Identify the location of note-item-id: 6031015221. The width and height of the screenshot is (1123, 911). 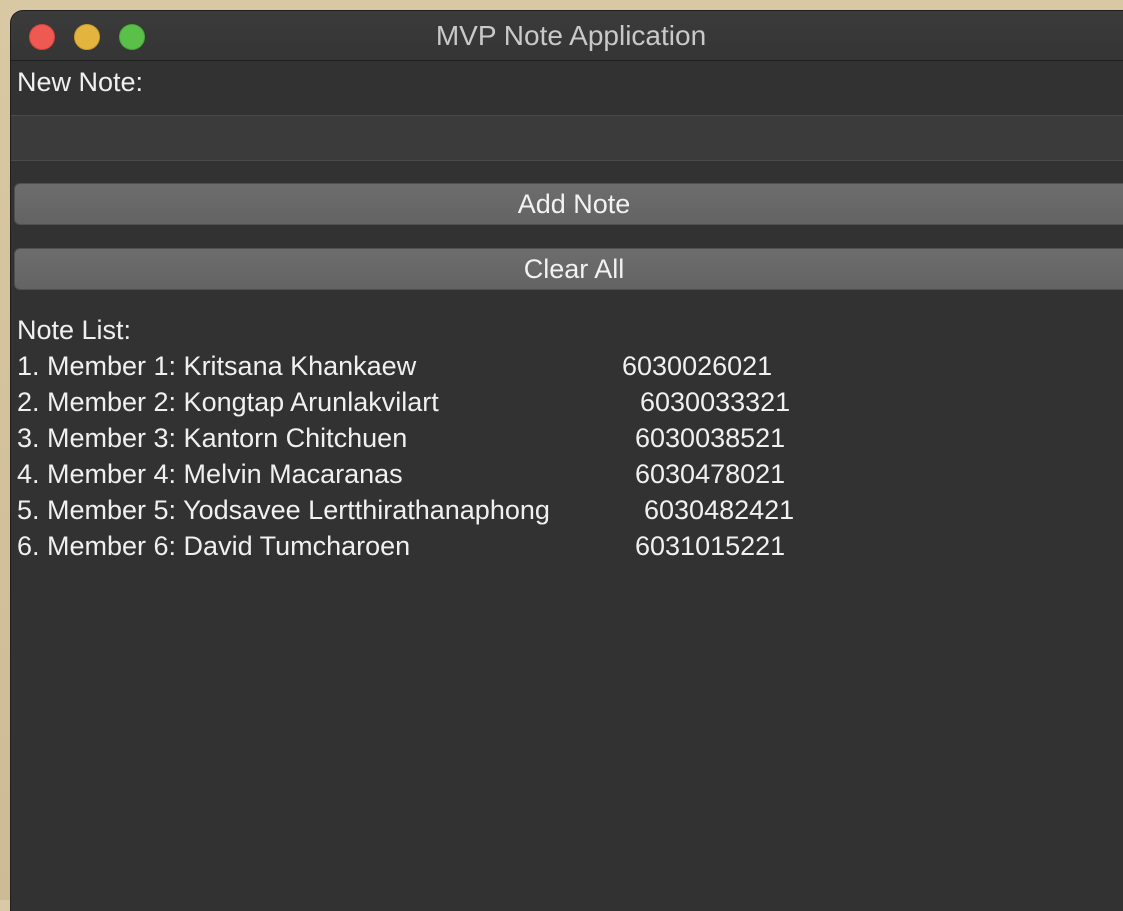
(710, 546).